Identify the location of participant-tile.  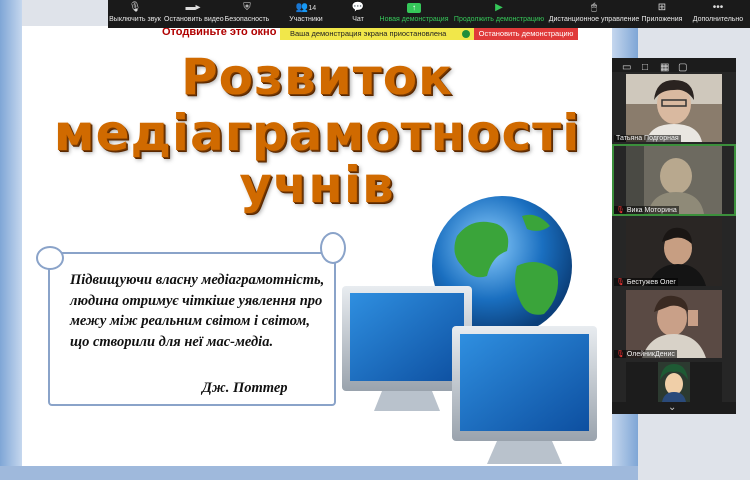
(674, 381).